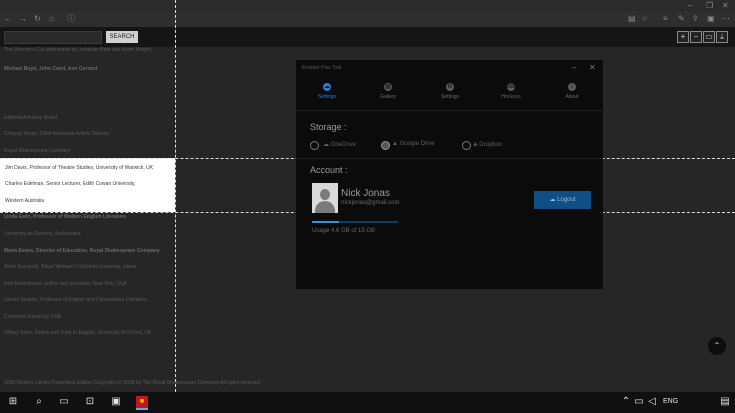  Describe the element at coordinates (652, 402) in the screenshot. I see `volume-icon: ◁` at that location.